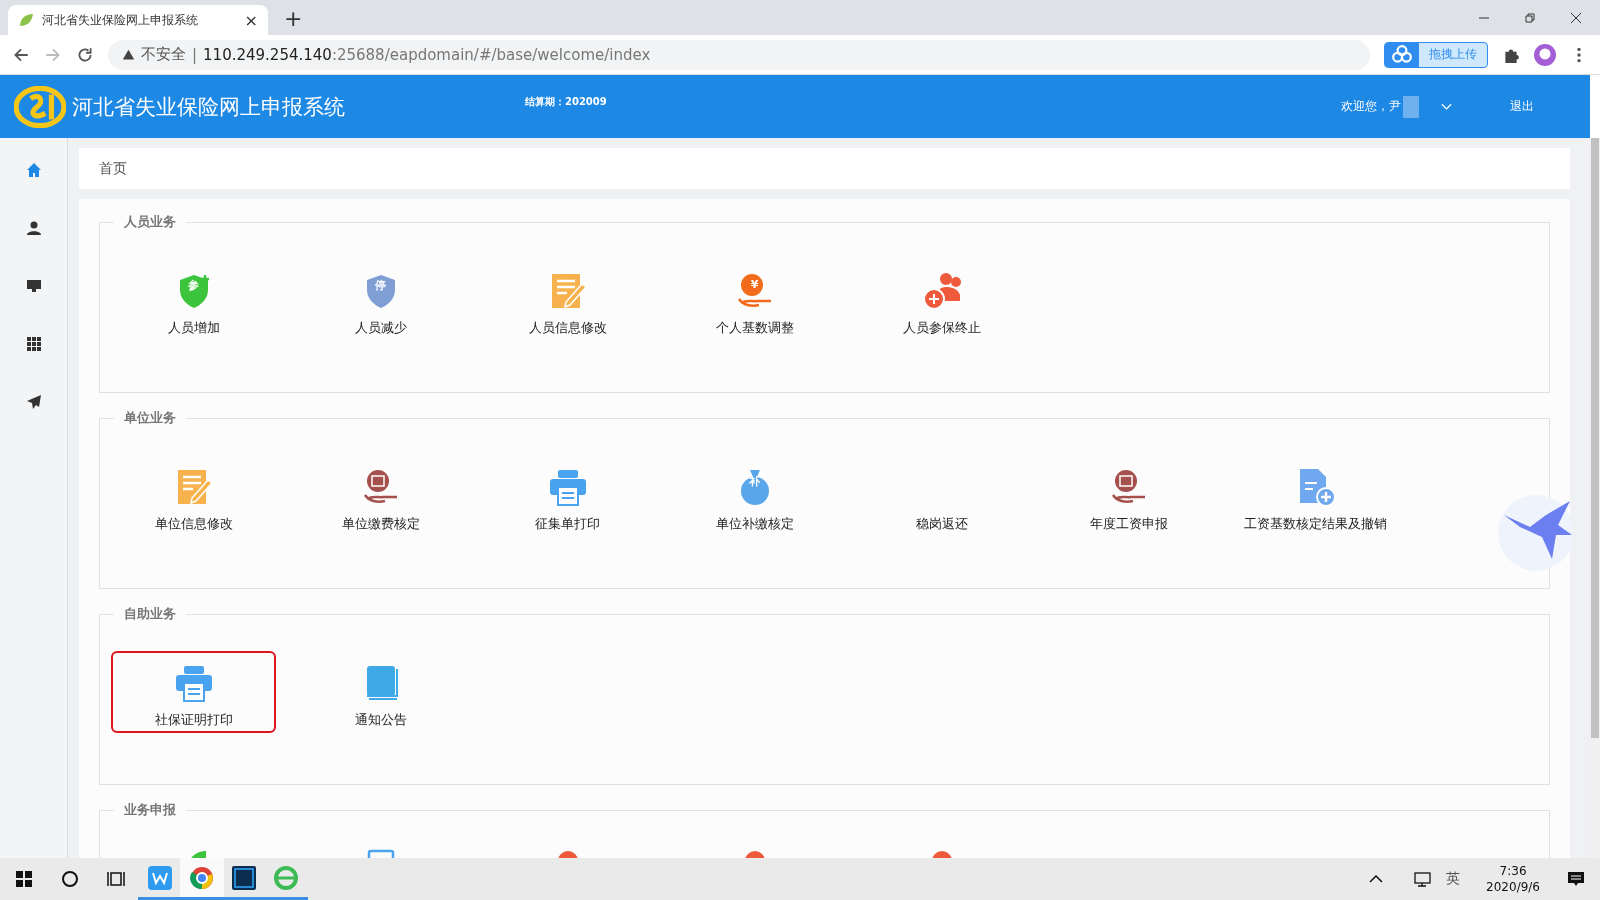 The image size is (1600, 900). What do you see at coordinates (24, 879) in the screenshot?
I see `windows-icon` at bounding box center [24, 879].